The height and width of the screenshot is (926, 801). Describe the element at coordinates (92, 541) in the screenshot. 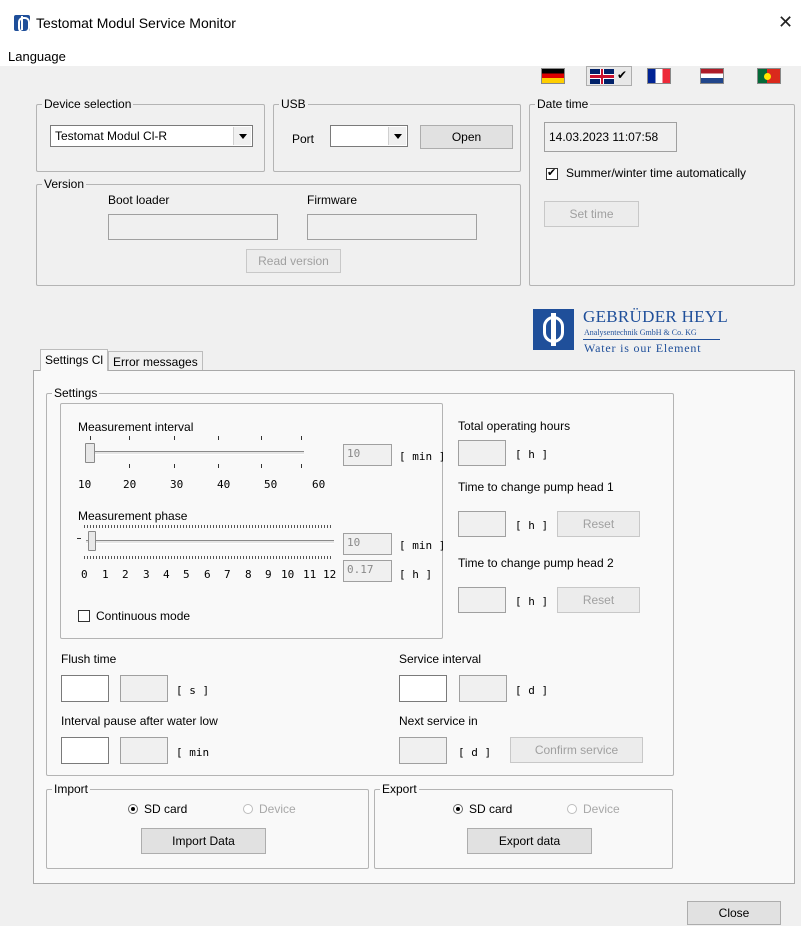

I see `measurement-phase-slider` at that location.